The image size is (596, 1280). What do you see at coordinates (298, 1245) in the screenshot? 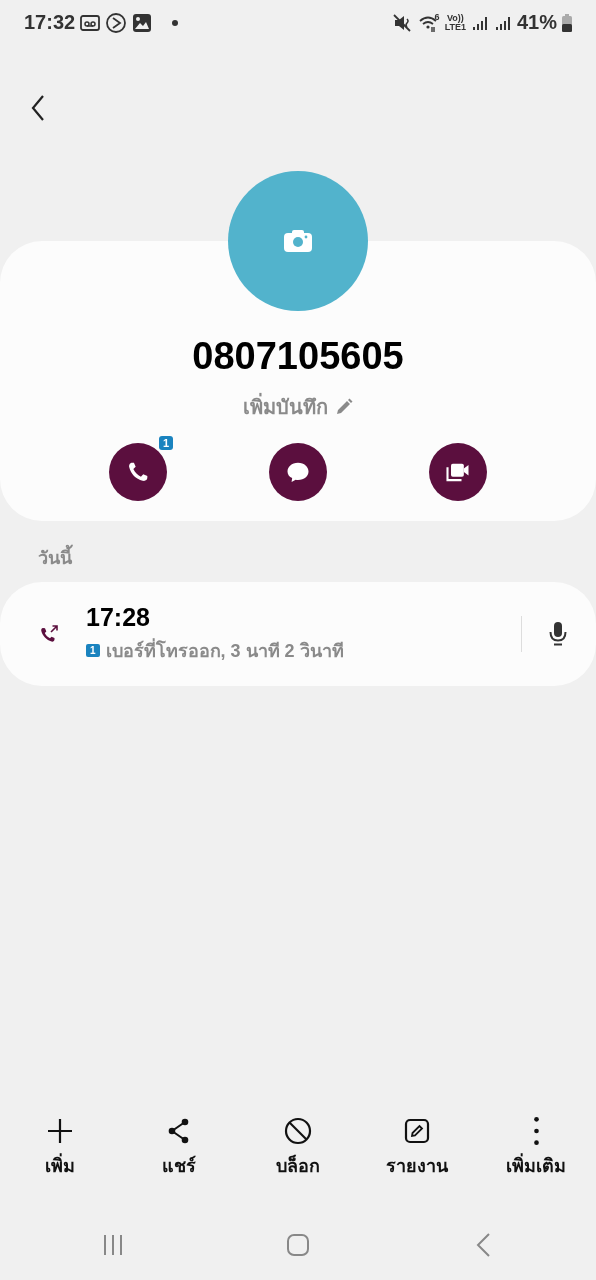
I see `home-icon` at bounding box center [298, 1245].